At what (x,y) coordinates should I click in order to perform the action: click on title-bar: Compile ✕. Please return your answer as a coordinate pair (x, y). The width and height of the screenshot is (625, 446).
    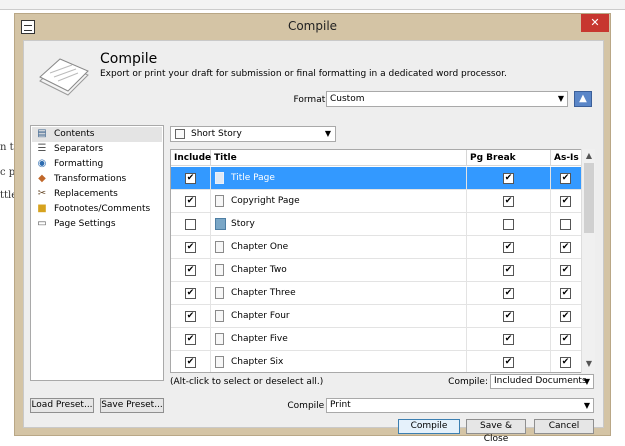
    Looking at the image, I should click on (312, 27).